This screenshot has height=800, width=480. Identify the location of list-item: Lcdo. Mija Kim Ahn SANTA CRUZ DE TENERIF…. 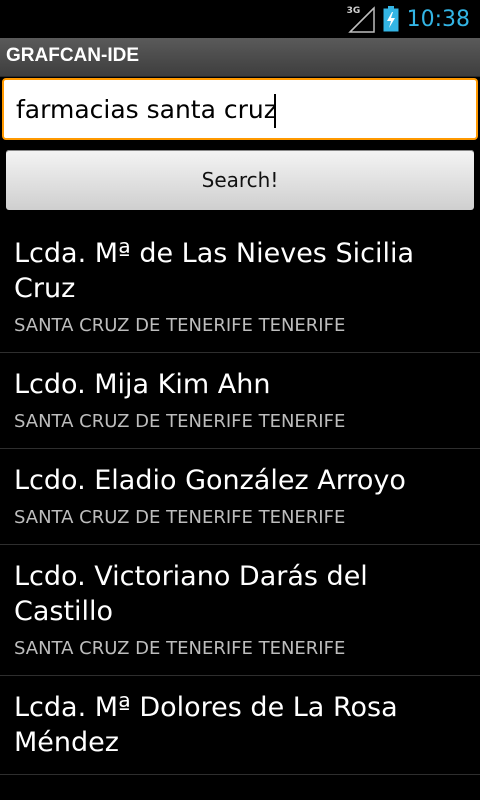
(240, 401).